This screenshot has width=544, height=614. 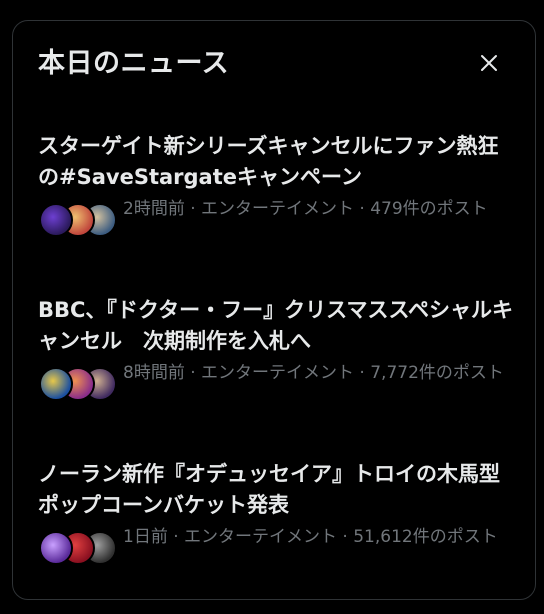 What do you see at coordinates (269, 489) in the screenshot?
I see `news-title: ノーラン新作『オデュッセイア』トロイの木馬型ポップコーンバケット発表` at bounding box center [269, 489].